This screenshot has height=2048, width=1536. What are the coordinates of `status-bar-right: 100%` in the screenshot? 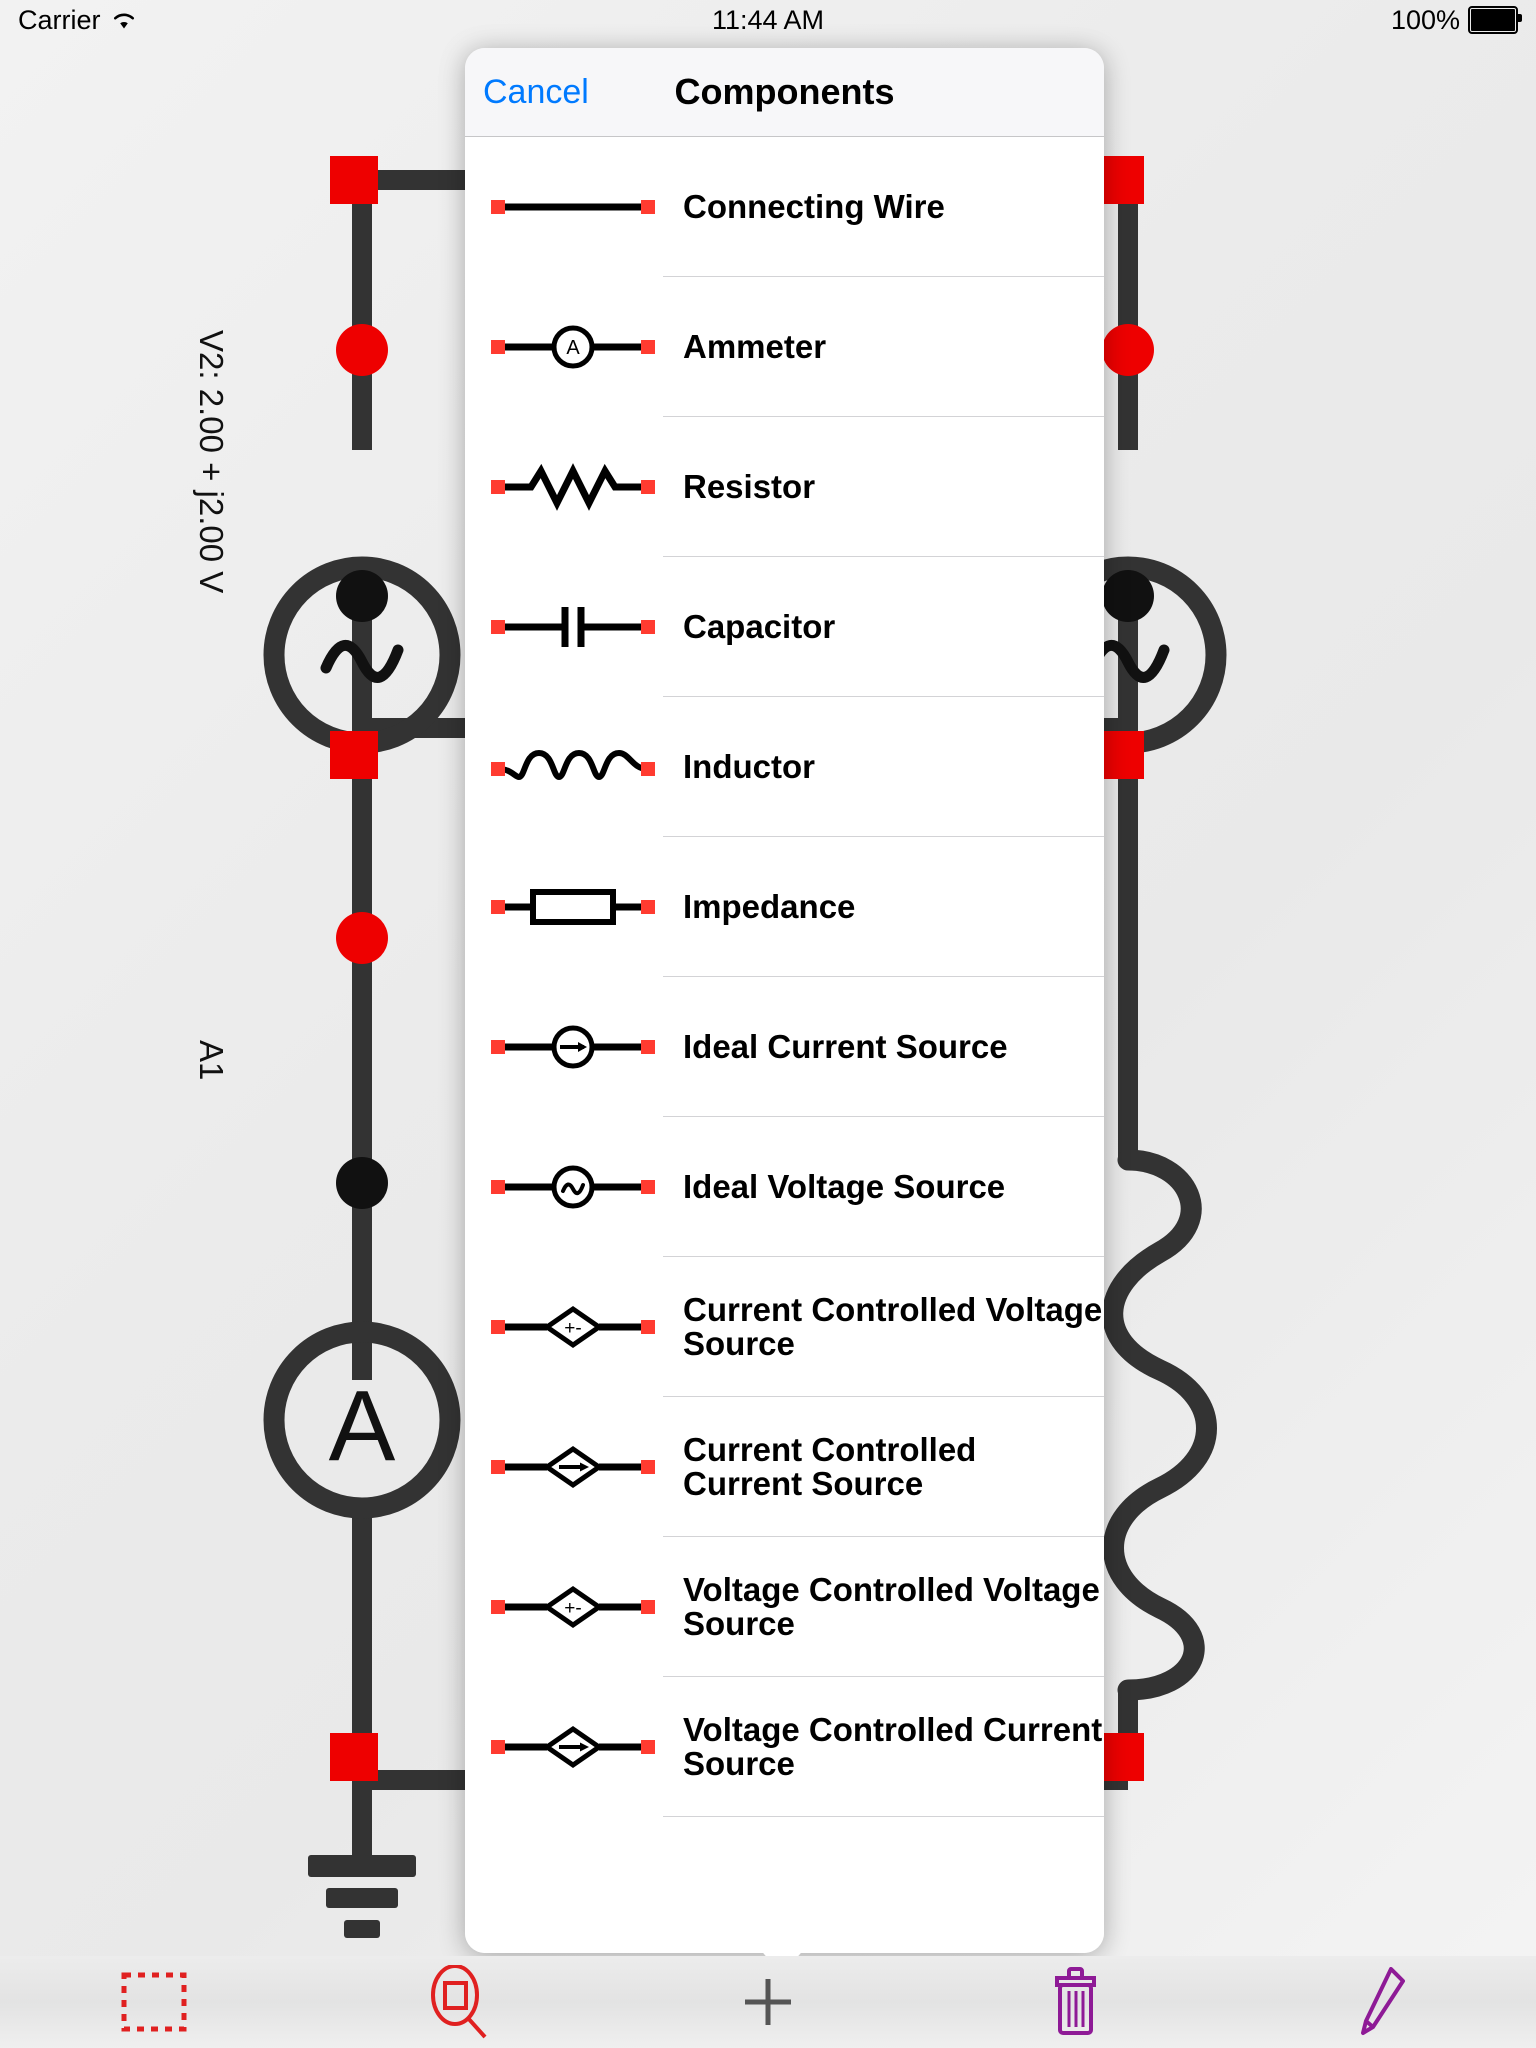 It's located at (1456, 20).